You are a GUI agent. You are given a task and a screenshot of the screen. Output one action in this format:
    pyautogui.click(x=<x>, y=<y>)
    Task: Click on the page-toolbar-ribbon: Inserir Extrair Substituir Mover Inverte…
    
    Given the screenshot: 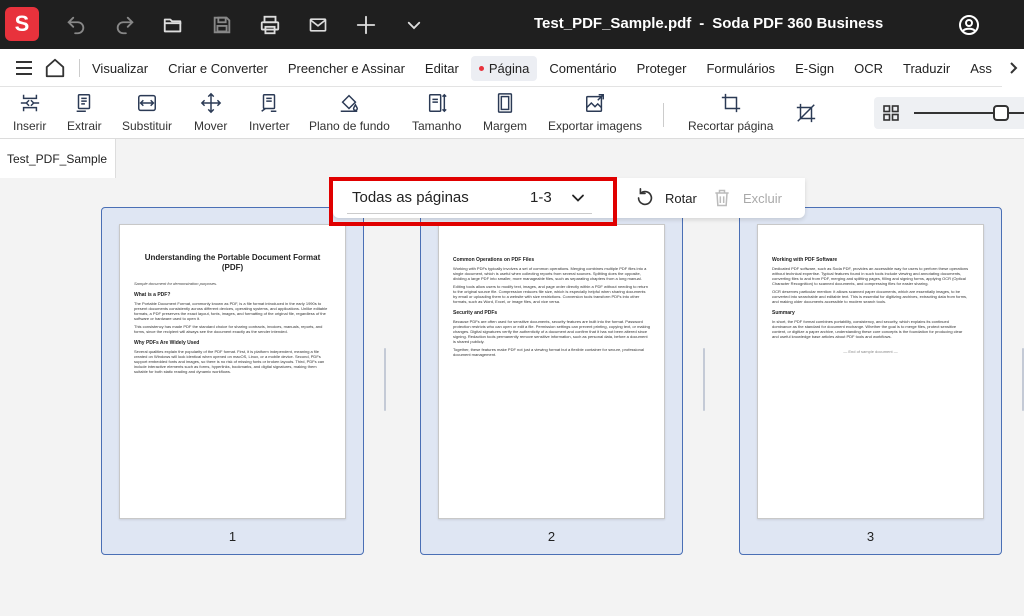 What is the action you would take?
    pyautogui.click(x=512, y=113)
    